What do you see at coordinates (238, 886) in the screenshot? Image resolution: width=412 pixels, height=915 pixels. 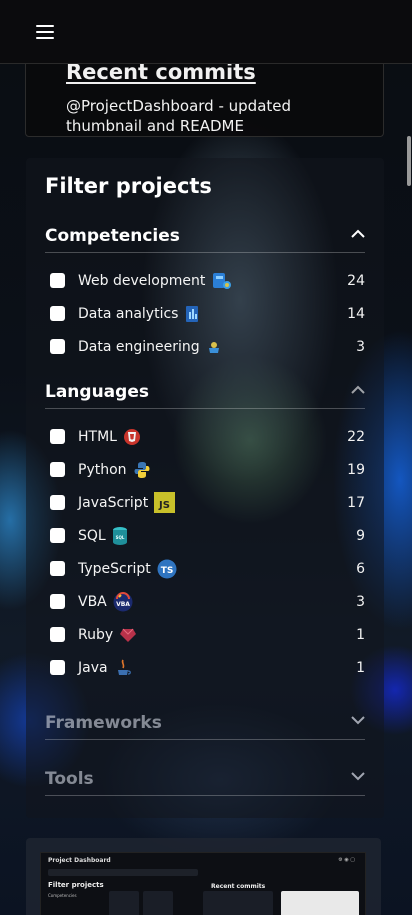 I see `thumbnail-commits-title: Recent commits` at bounding box center [238, 886].